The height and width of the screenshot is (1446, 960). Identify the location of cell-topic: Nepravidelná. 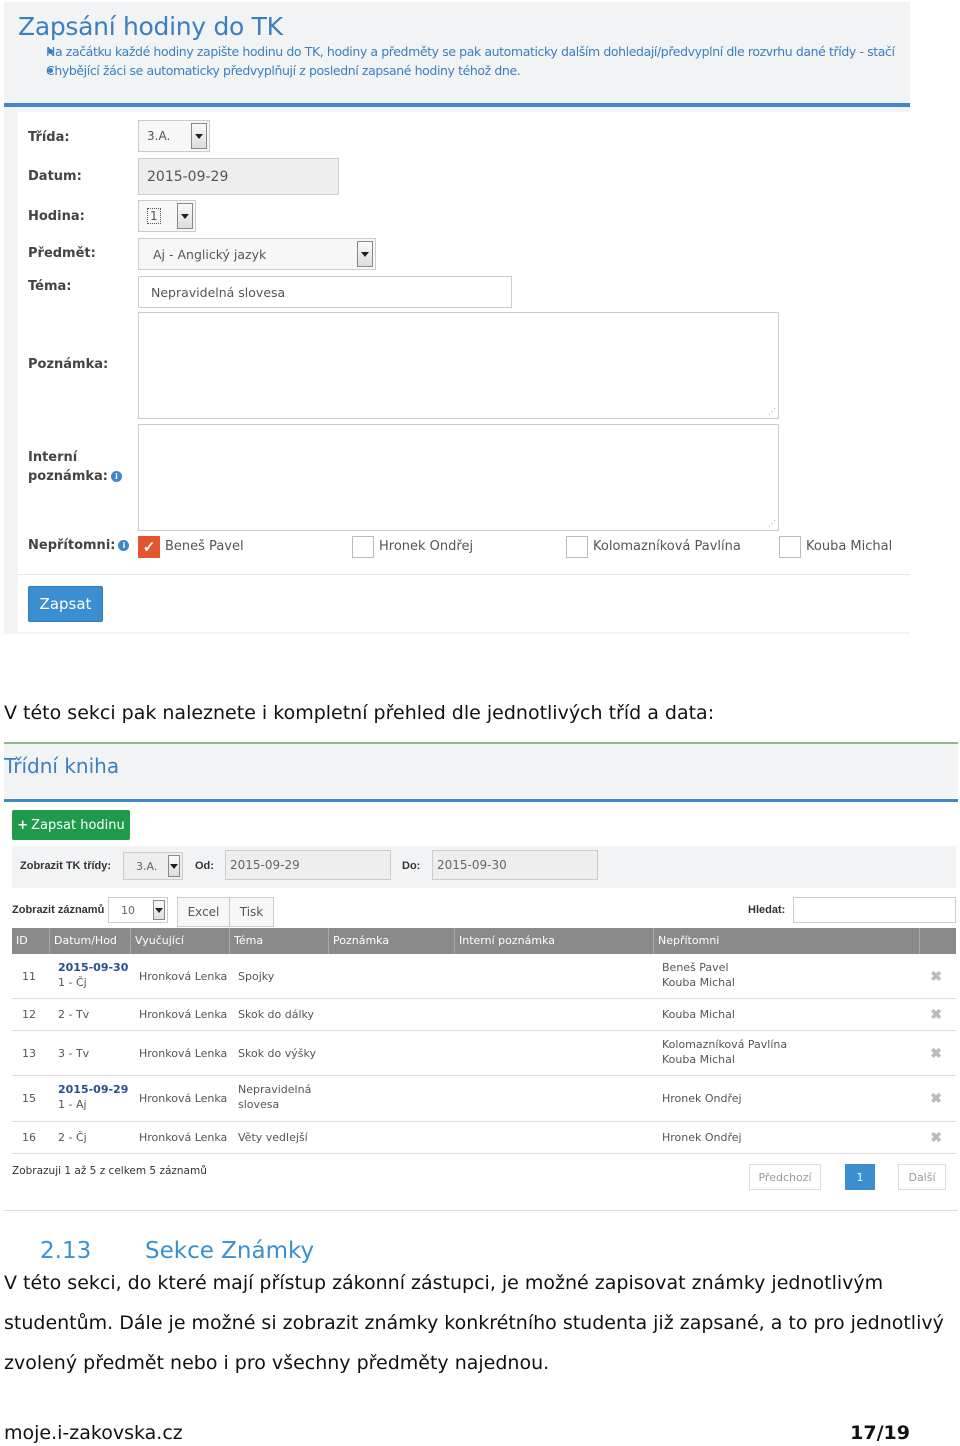
(275, 1089).